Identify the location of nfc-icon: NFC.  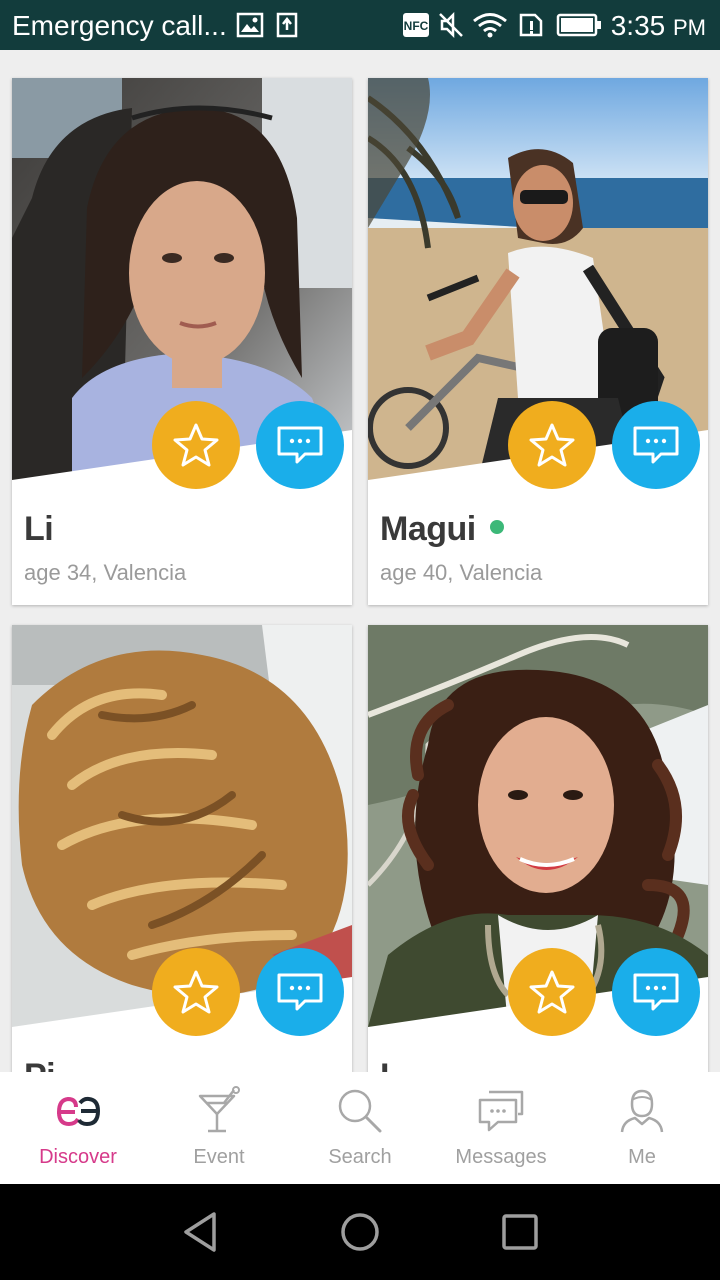
(416, 25).